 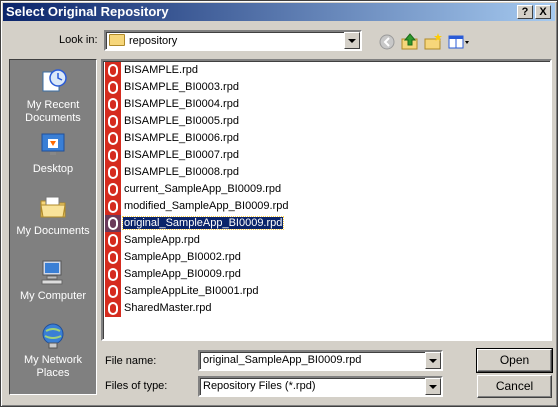 I want to click on open-button: Open, so click(x=514, y=360).